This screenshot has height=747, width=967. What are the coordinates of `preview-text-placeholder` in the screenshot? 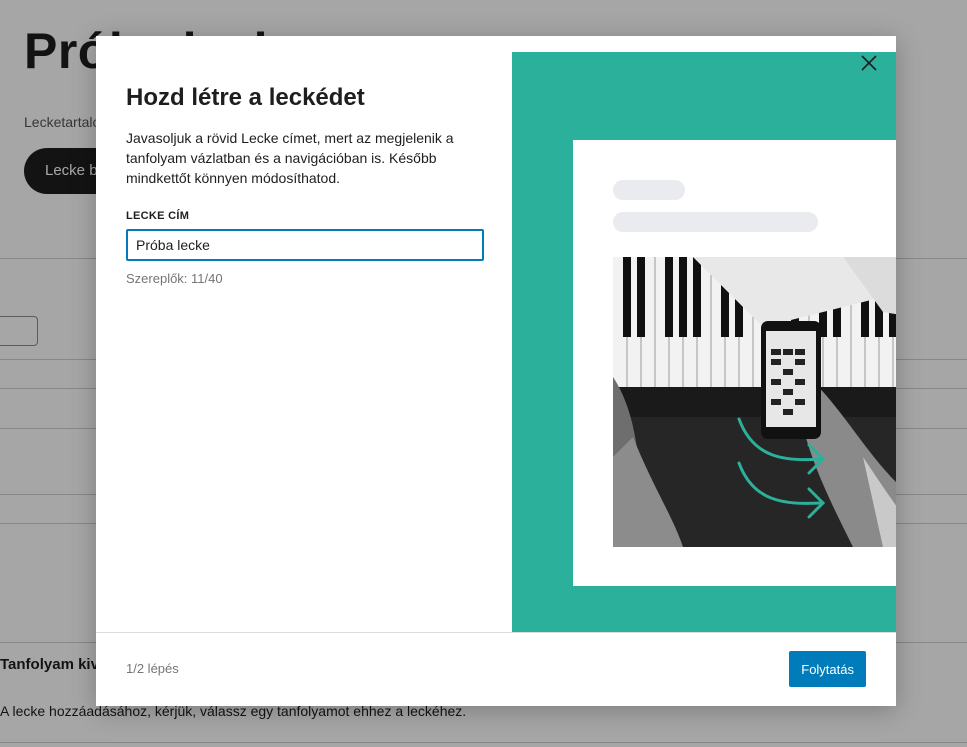 It's located at (715, 222).